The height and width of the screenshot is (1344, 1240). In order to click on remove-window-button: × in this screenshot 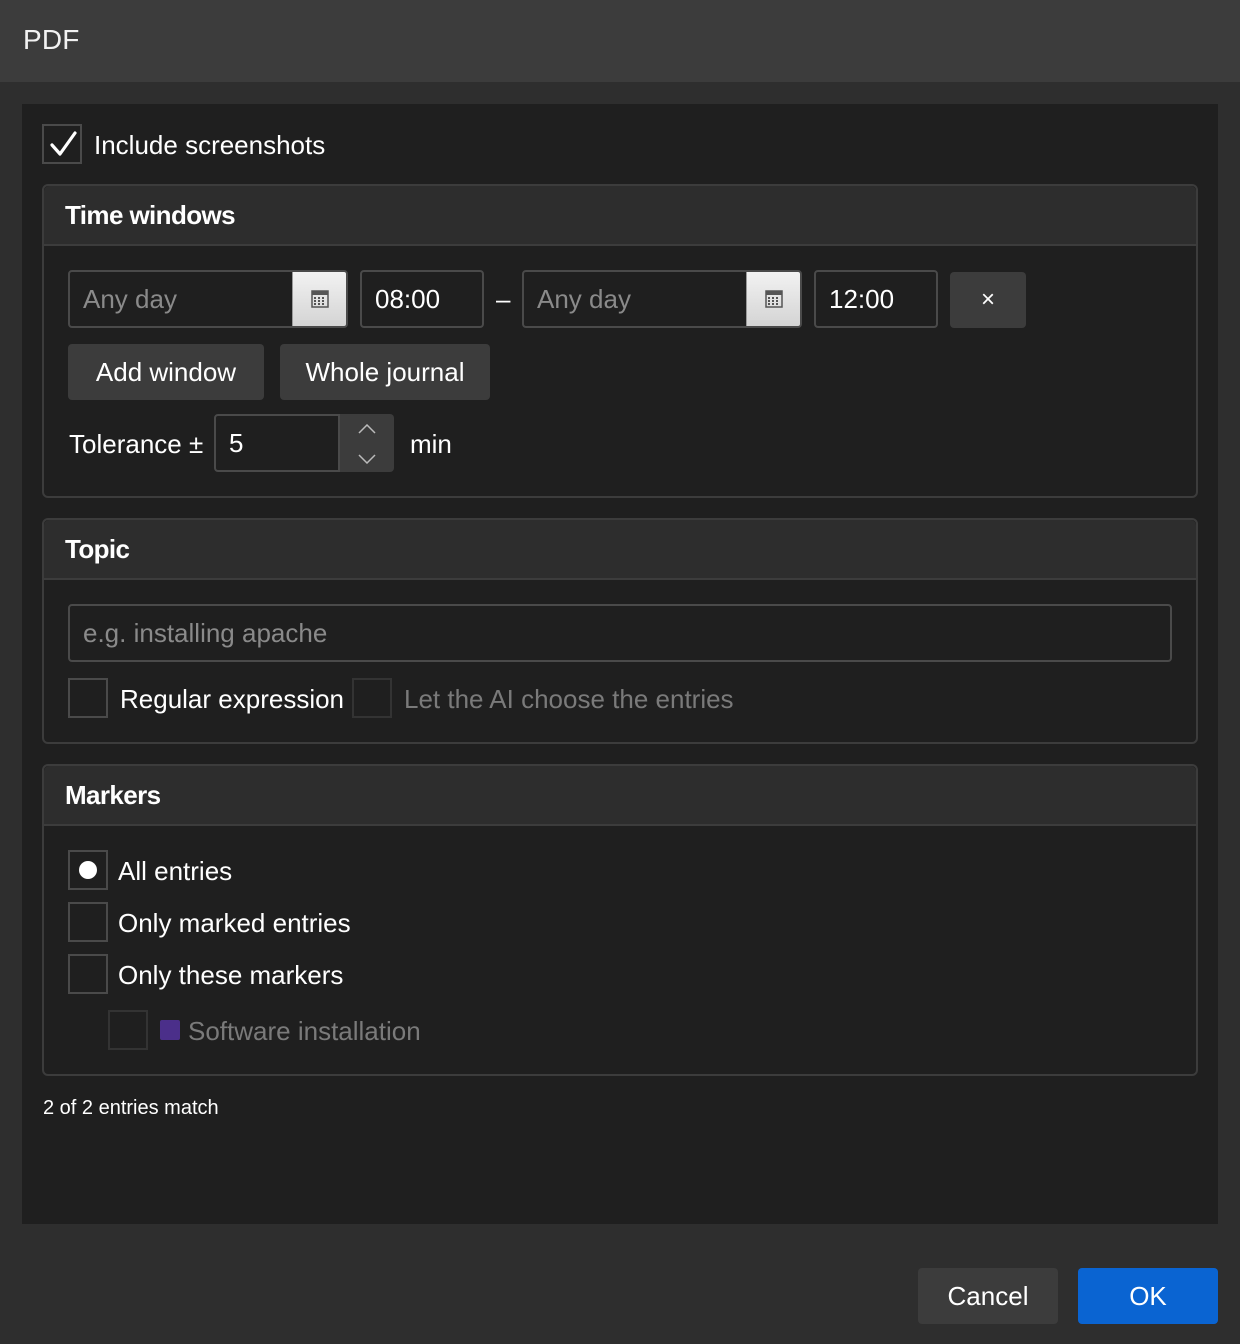, I will do `click(988, 300)`.